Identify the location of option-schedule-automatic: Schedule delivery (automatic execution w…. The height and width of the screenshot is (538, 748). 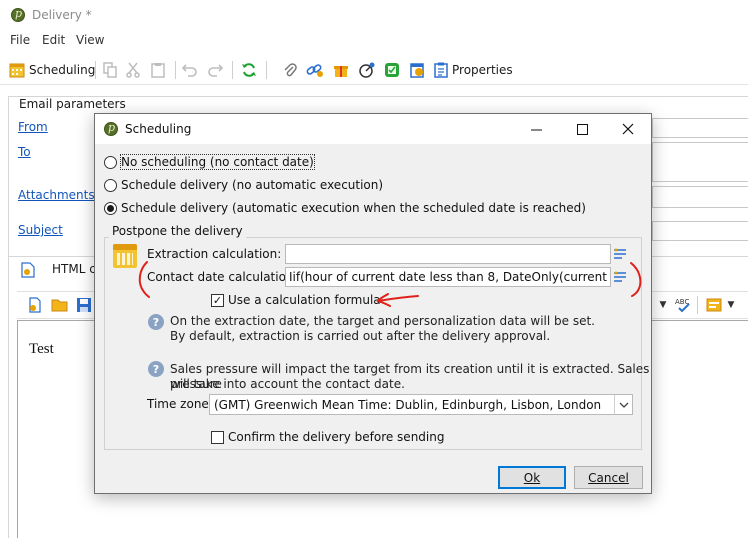
(345, 208).